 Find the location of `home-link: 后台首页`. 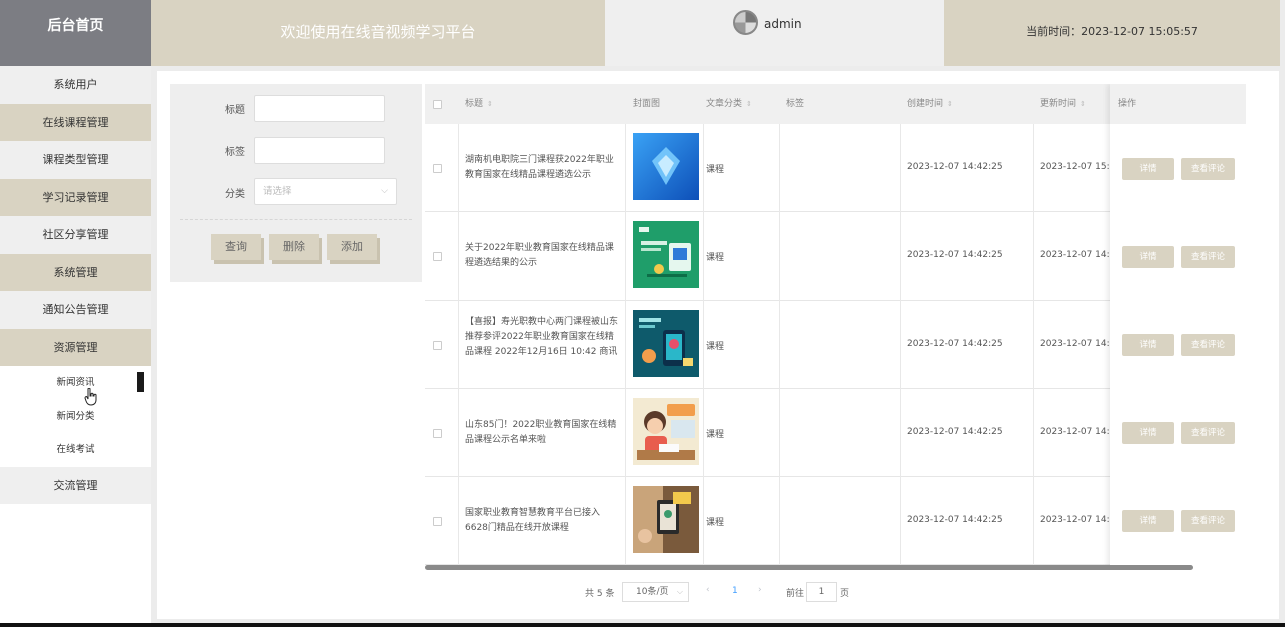

home-link: 后台首页 is located at coordinates (75, 33).